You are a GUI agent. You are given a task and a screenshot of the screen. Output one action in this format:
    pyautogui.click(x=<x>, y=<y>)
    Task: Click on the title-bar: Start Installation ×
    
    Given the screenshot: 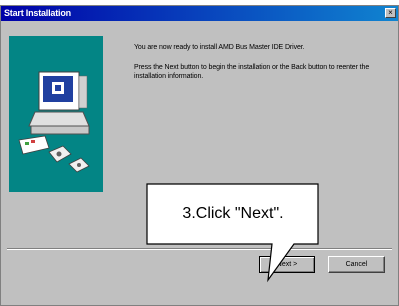 What is the action you would take?
    pyautogui.click(x=199, y=13)
    